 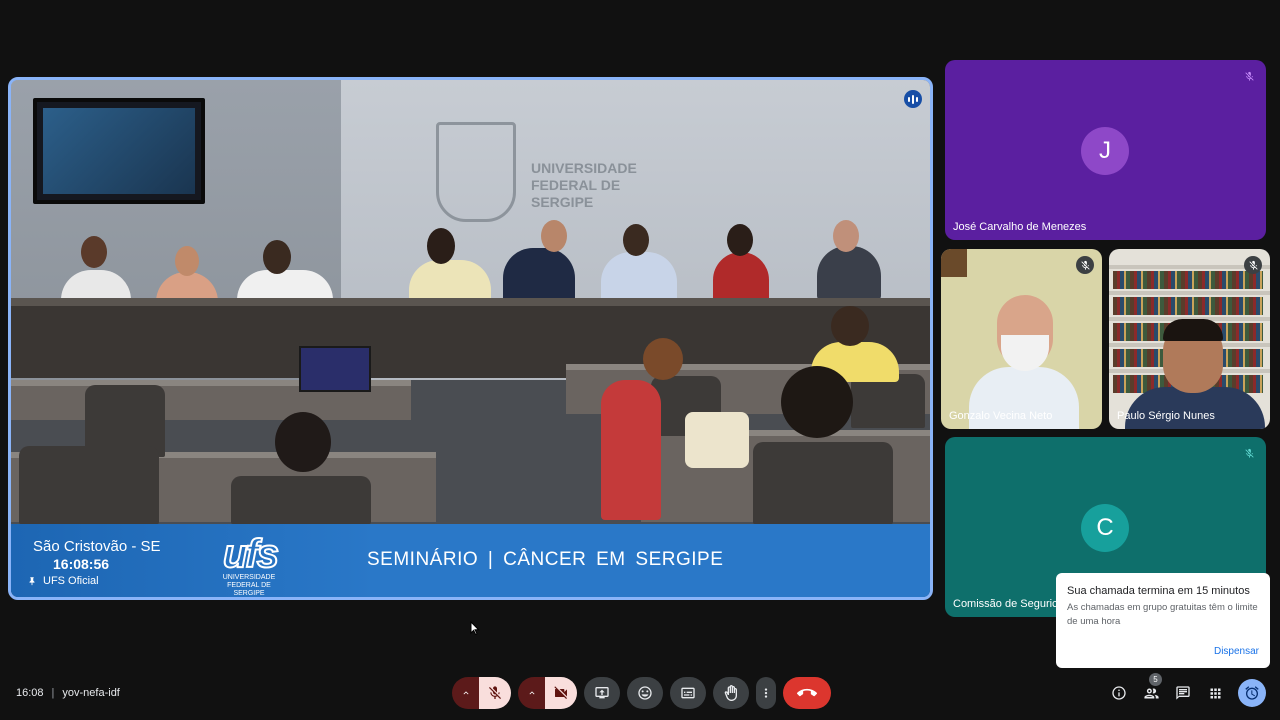 I want to click on participant-tile-jose: J José Carvalho de Menezes, so click(x=1105, y=150).